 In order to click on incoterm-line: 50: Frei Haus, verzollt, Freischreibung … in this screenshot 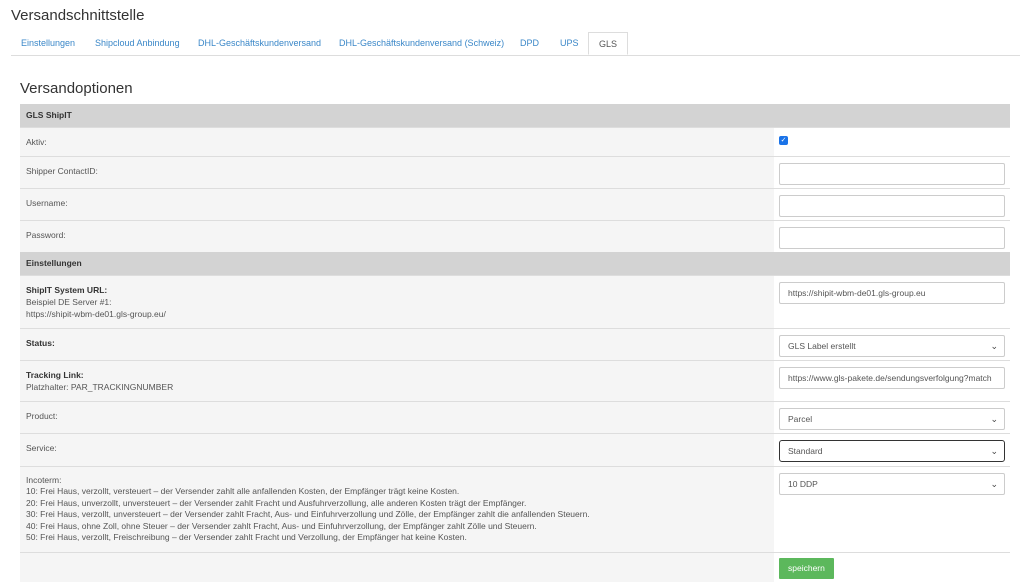, I will do `click(246, 537)`.